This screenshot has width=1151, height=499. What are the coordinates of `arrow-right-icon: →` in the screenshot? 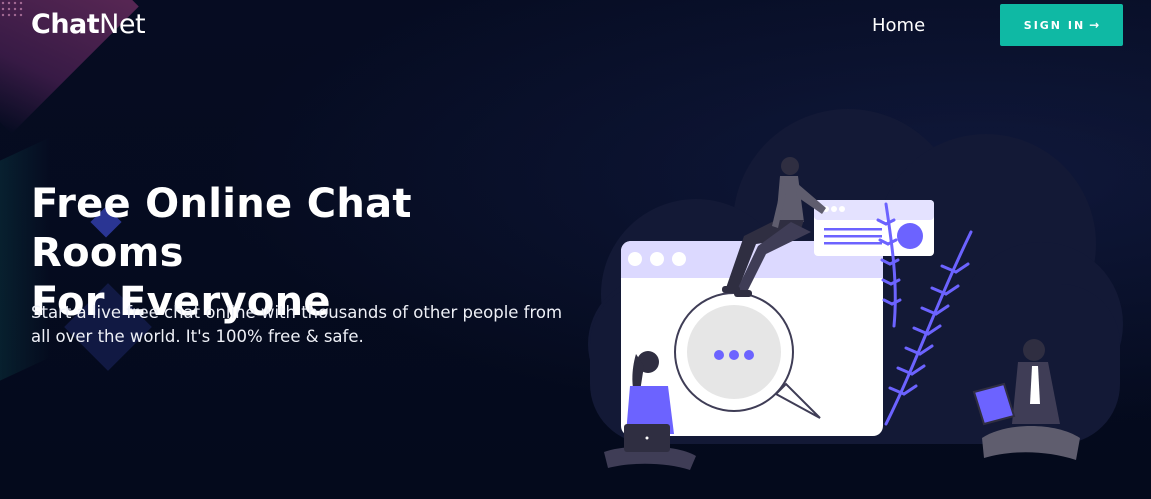 It's located at (1094, 25).